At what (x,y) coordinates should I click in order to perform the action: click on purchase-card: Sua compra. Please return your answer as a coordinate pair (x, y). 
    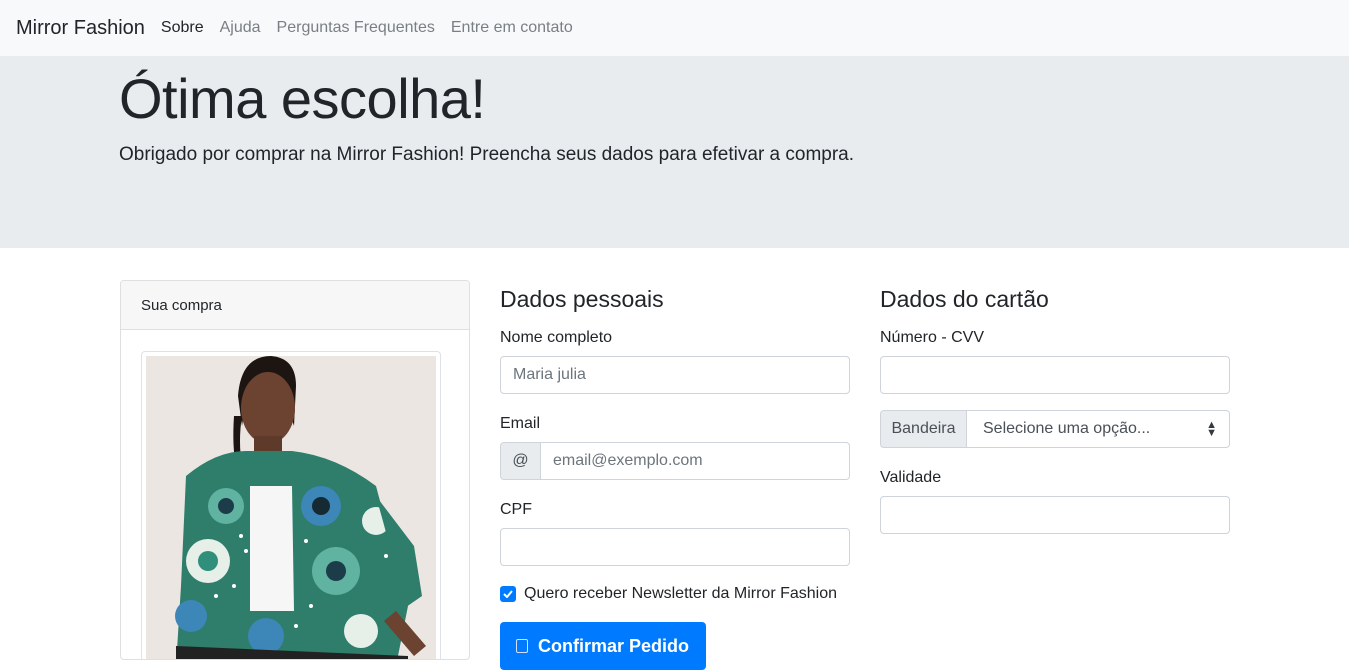
    Looking at the image, I should click on (295, 470).